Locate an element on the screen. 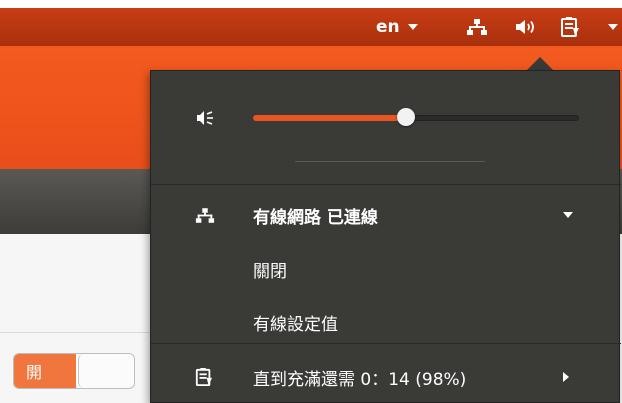 The width and height of the screenshot is (622, 403). network-status-button is located at coordinates (477, 27).